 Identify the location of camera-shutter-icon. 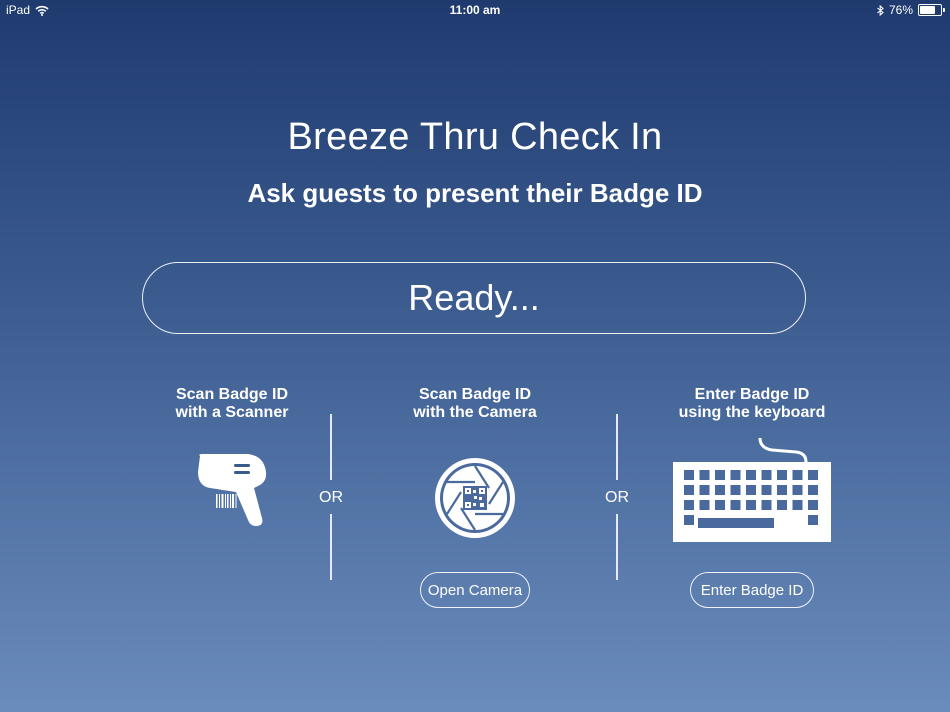
(475, 500).